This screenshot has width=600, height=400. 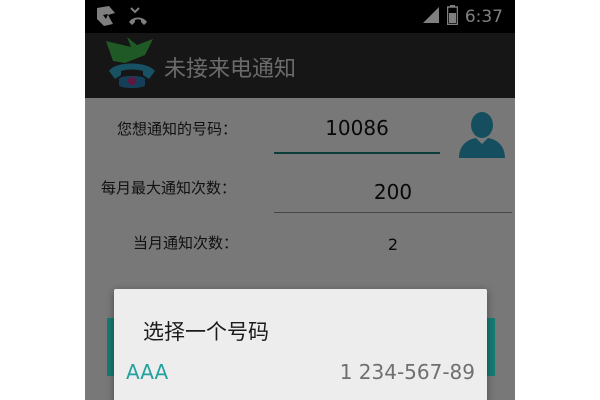 What do you see at coordinates (407, 372) in the screenshot?
I see `contact-number: 1 234-567-89` at bounding box center [407, 372].